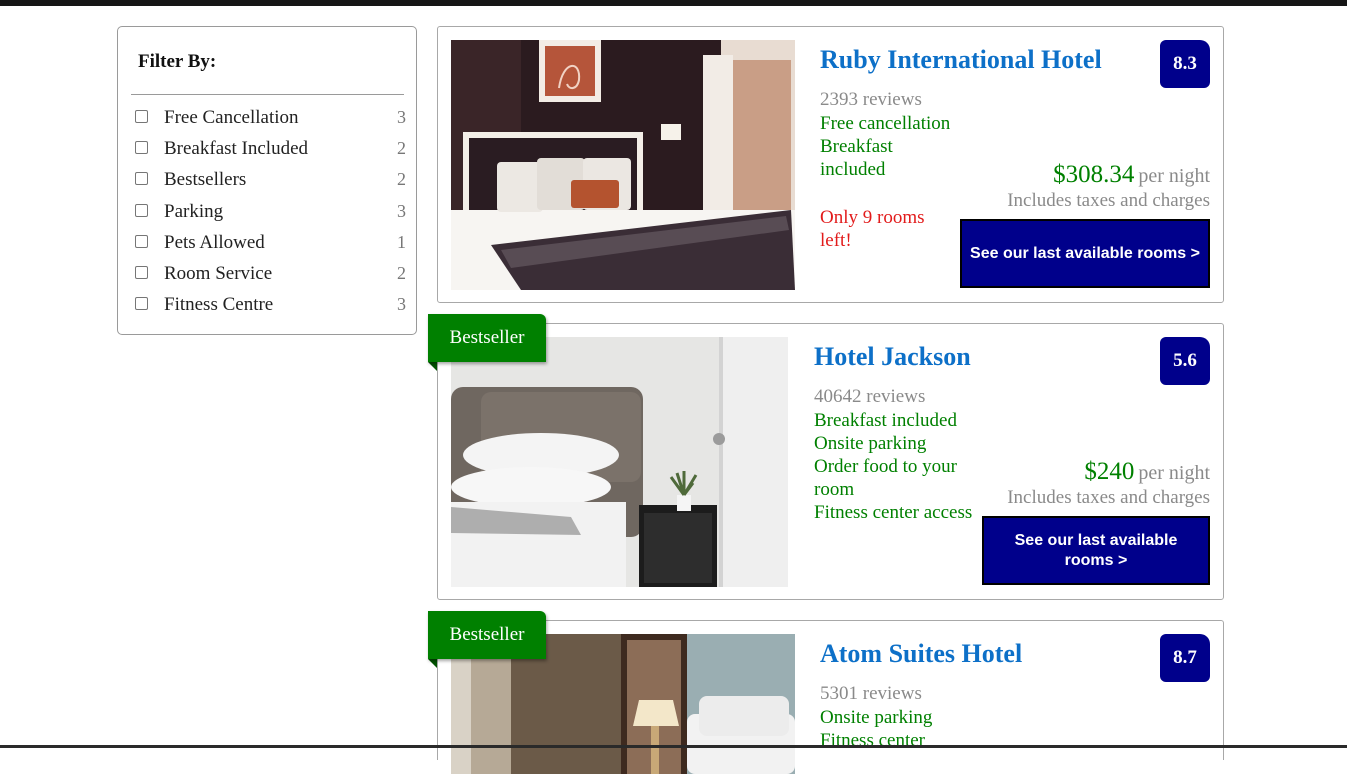 The image size is (1347, 774). What do you see at coordinates (871, 99) in the screenshot?
I see `review-count: 2393 reviews` at bounding box center [871, 99].